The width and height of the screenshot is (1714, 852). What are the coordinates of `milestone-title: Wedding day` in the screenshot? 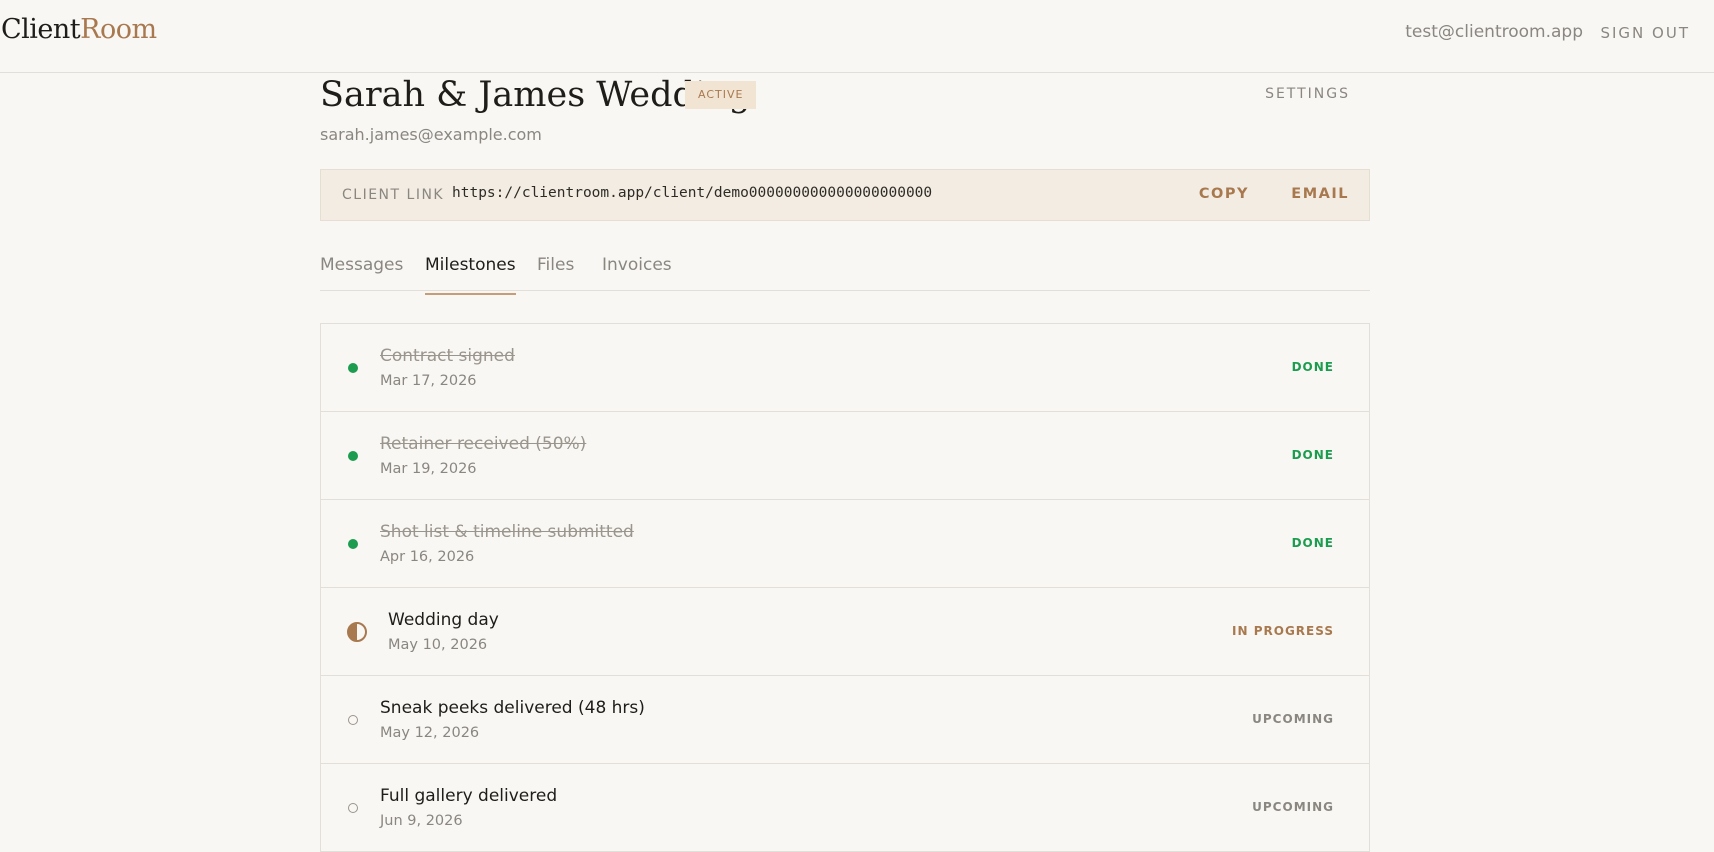 It's located at (443, 620).